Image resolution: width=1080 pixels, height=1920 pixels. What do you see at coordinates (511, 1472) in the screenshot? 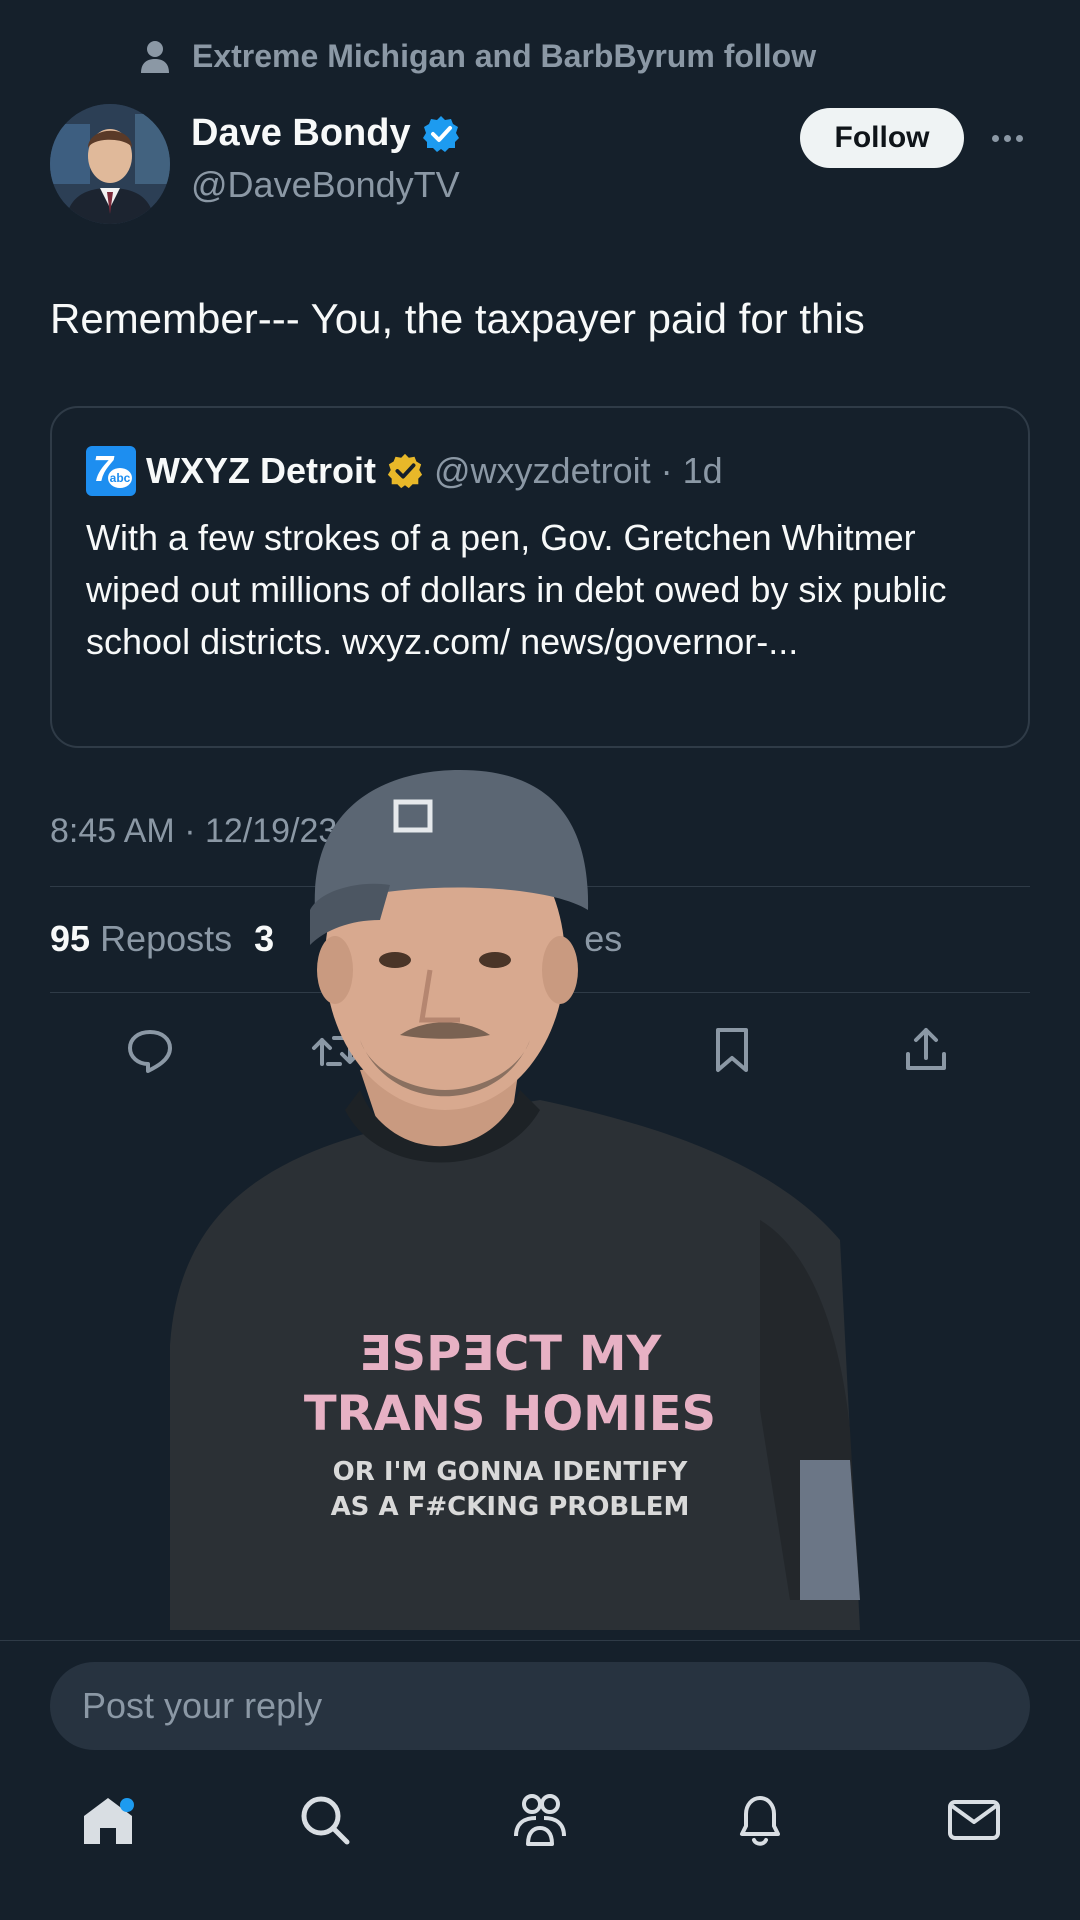
I see `svg-text: OR I'M GONNA IDENTIFY` at bounding box center [511, 1472].